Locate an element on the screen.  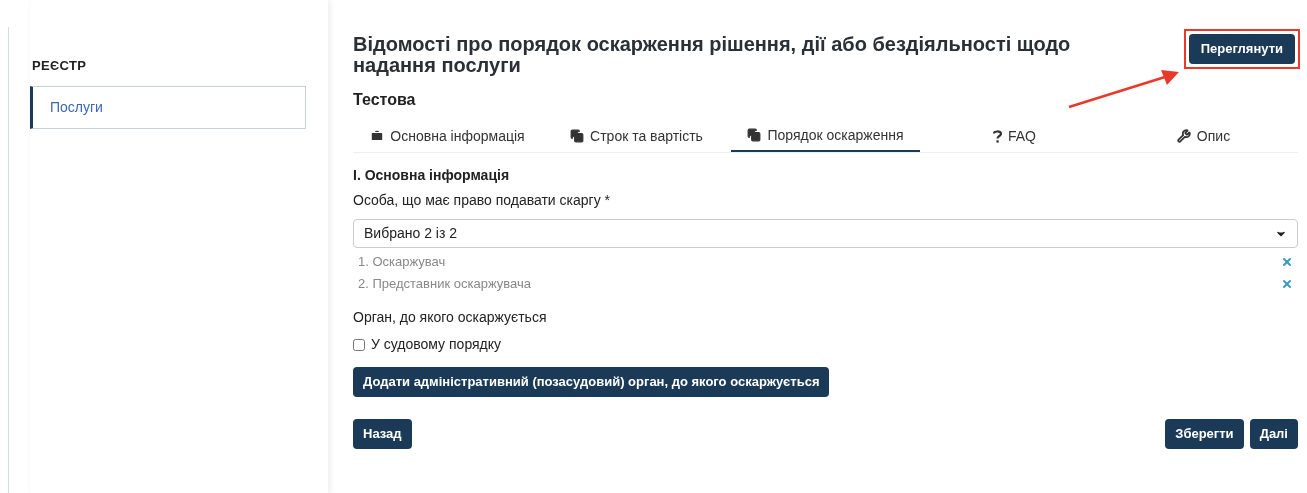
tab: FAQ is located at coordinates (1014, 136).